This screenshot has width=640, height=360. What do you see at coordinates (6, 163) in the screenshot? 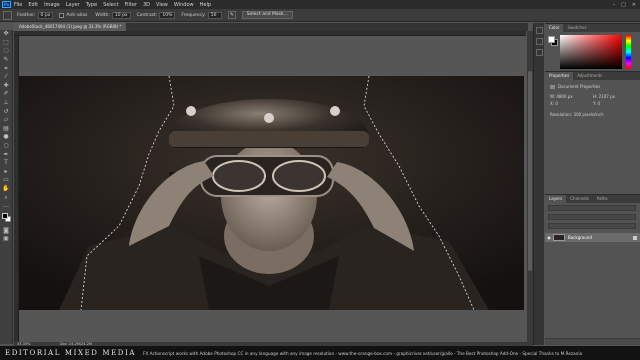
I see `type-tool-icon: T` at bounding box center [6, 163].